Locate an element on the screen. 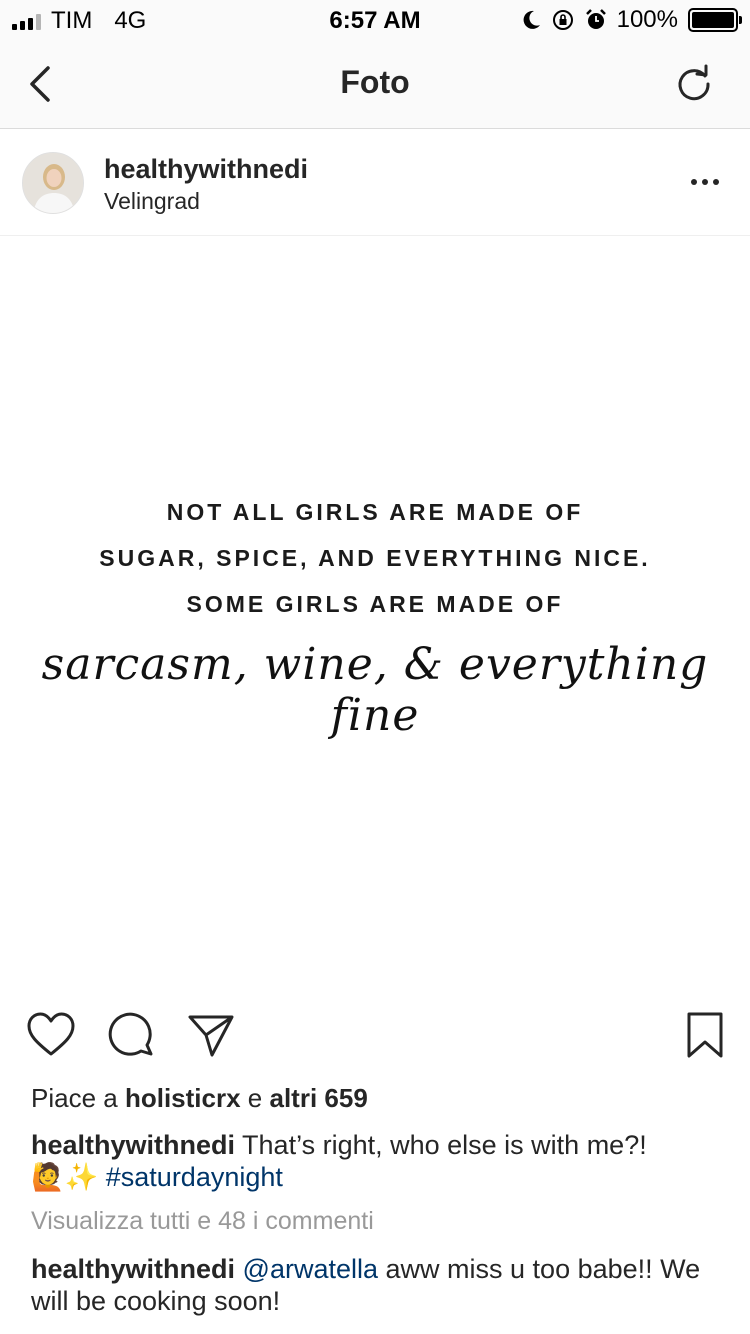  post-header: healthywithnedi Velingrad is located at coordinates (375, 183).